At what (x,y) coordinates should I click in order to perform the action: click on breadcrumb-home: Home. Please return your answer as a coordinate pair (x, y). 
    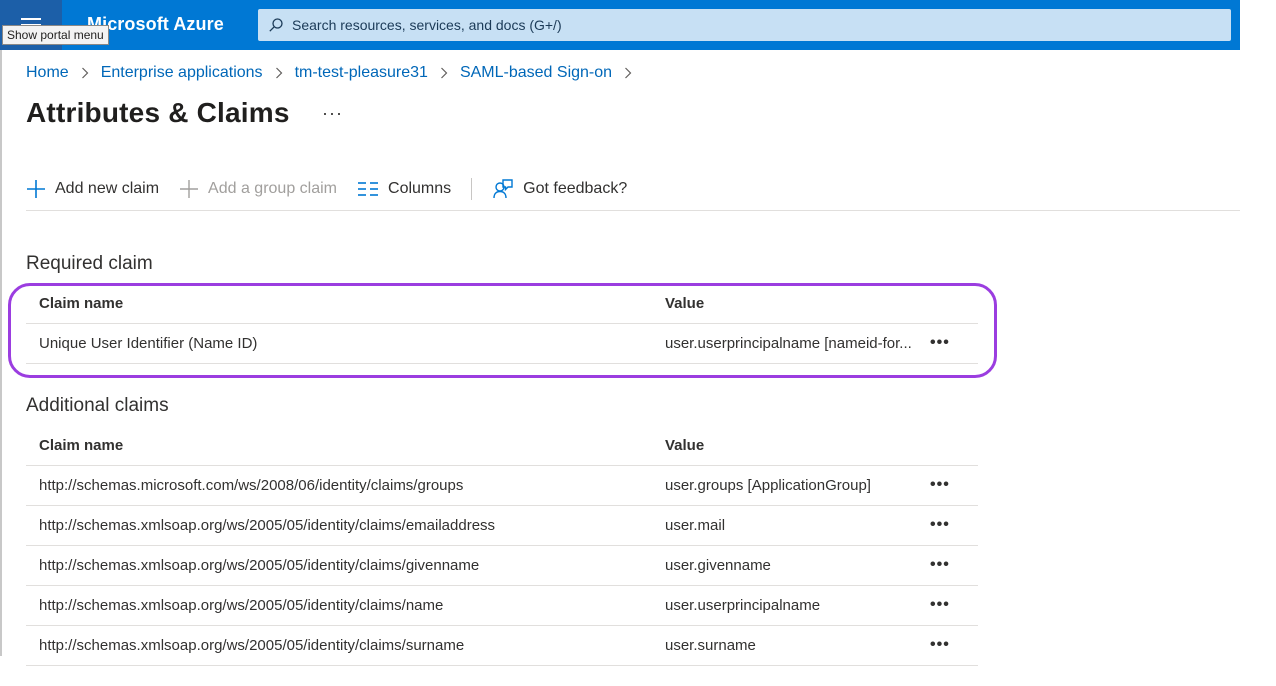
    Looking at the image, I should click on (47, 73).